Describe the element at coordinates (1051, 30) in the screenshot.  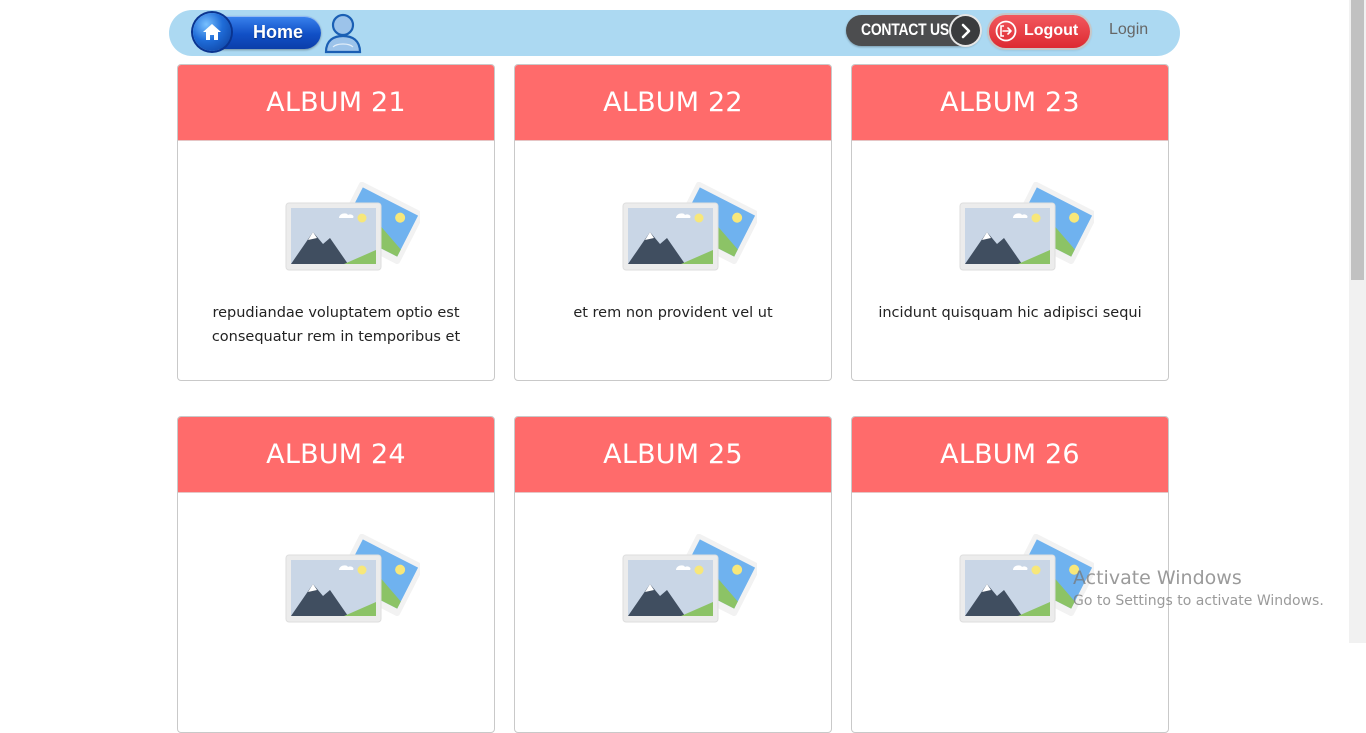
I see `logout-label: Logout` at that location.